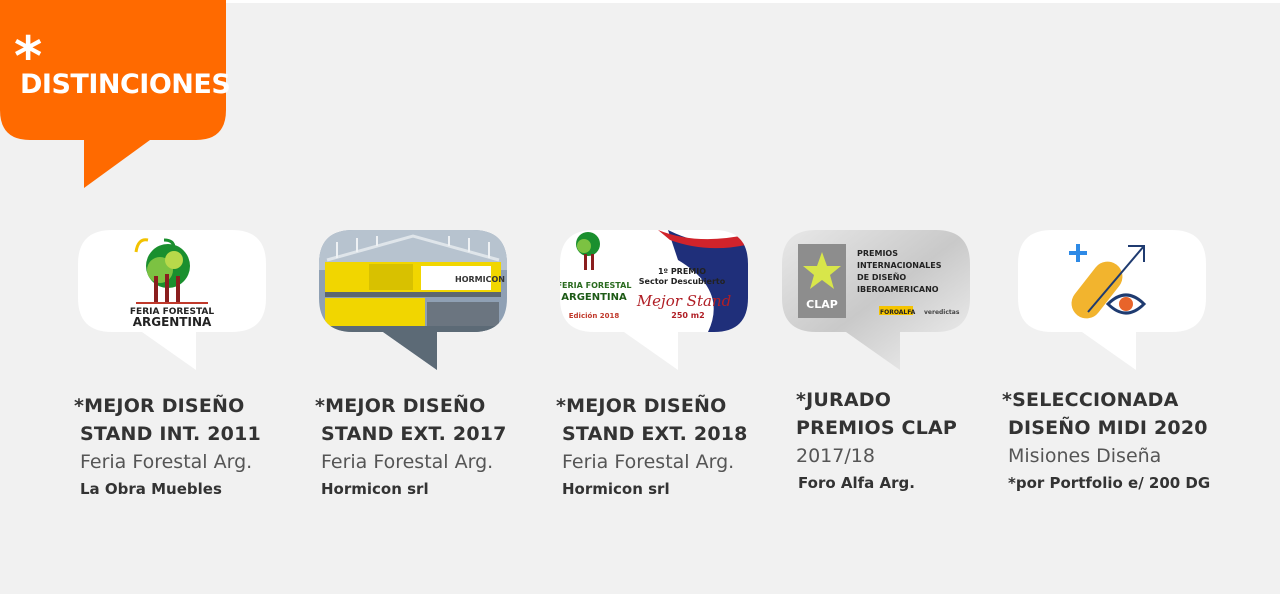  Describe the element at coordinates (844, 400) in the screenshot. I see `award-title-line1: *JURADO` at that location.